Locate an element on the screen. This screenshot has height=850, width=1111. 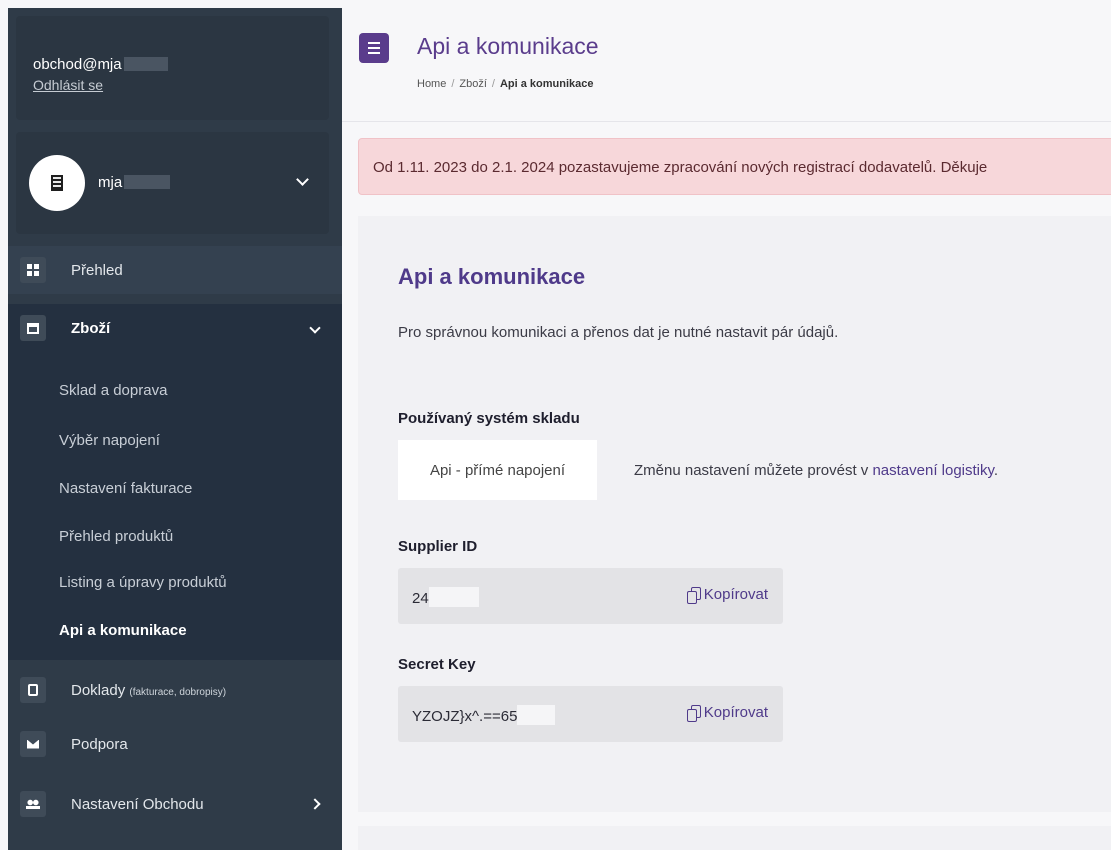
shop-avatar is located at coordinates (57, 183).